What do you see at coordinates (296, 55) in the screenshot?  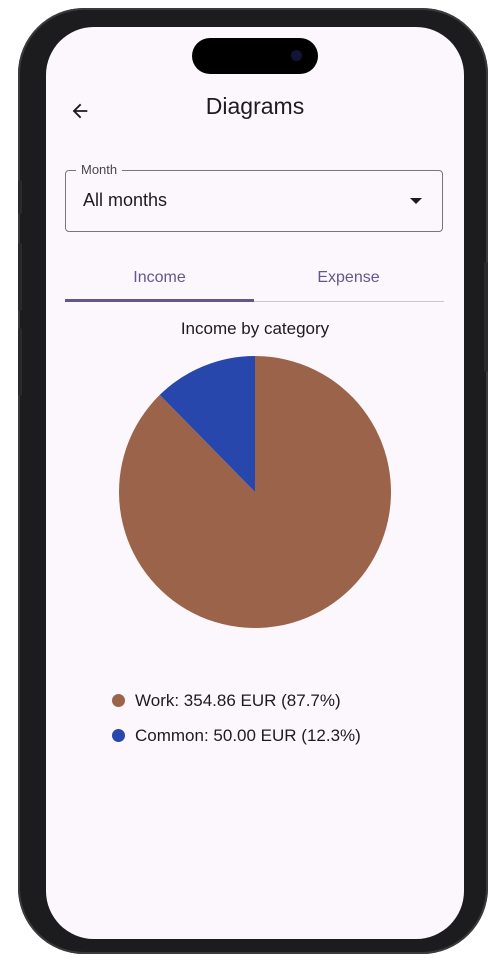 I see `camera-icon` at bounding box center [296, 55].